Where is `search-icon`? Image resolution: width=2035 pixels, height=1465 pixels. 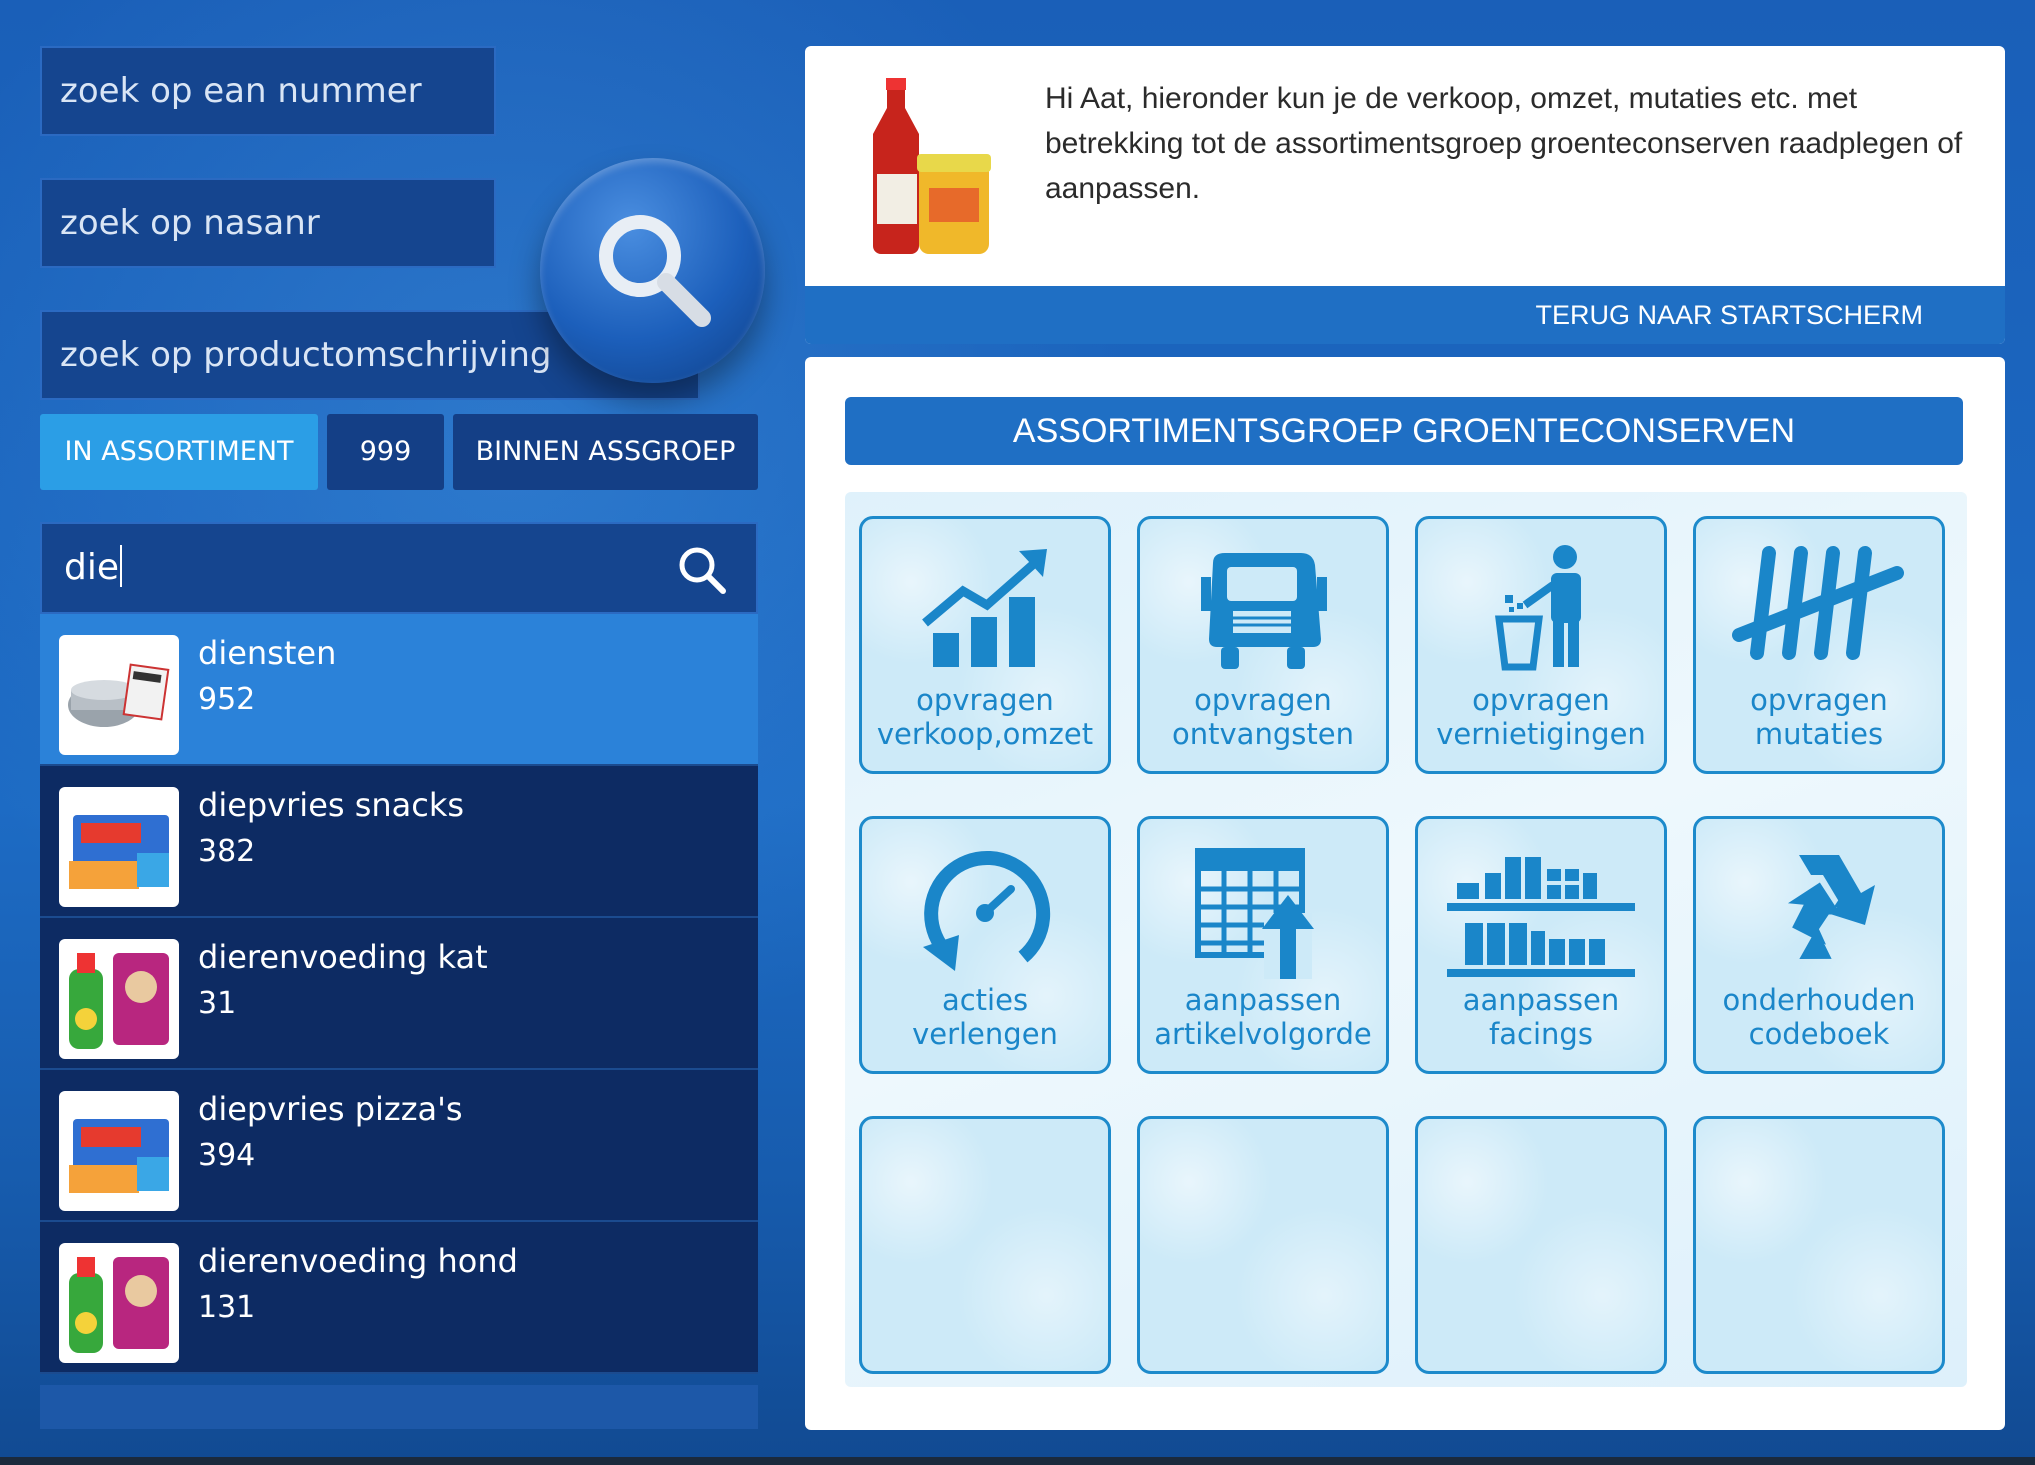 search-icon is located at coordinates (702, 570).